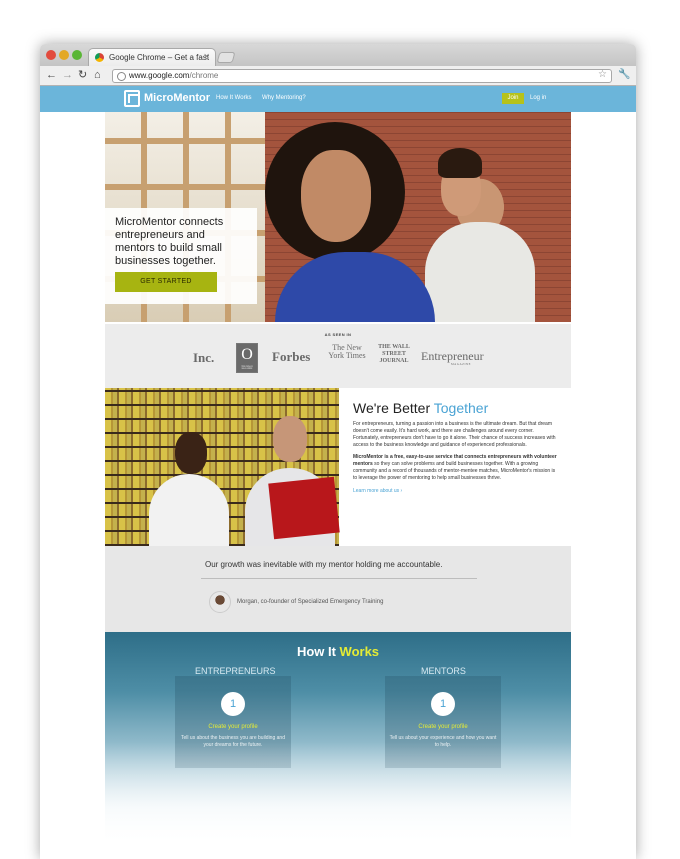 This screenshot has height=859, width=680. I want to click on oprah-o: O, so click(247, 354).